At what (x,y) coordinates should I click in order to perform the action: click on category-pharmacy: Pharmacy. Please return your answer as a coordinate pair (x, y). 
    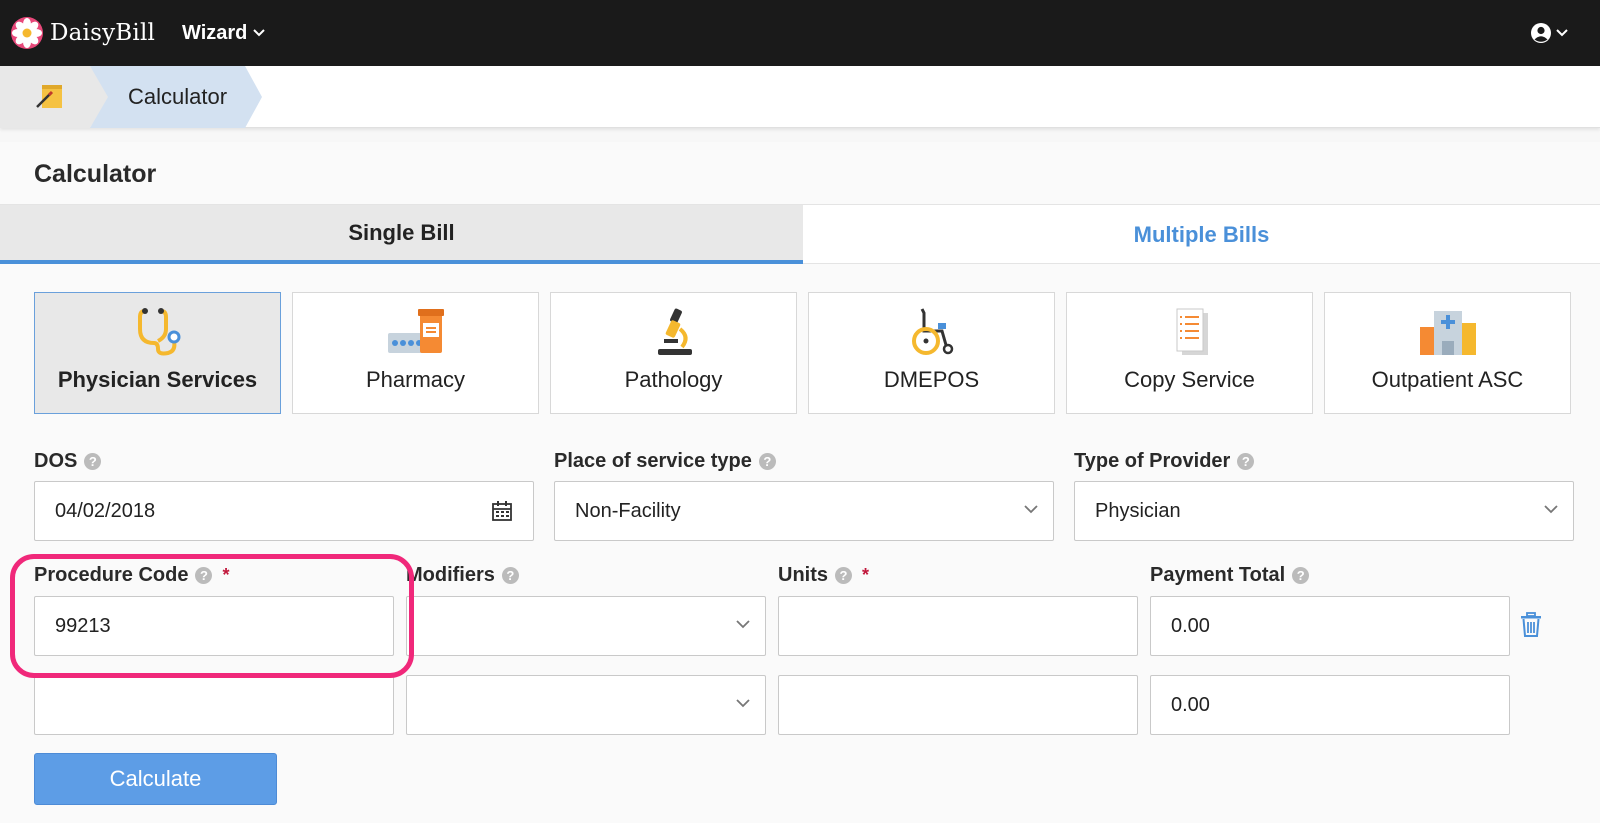
    Looking at the image, I should click on (415, 353).